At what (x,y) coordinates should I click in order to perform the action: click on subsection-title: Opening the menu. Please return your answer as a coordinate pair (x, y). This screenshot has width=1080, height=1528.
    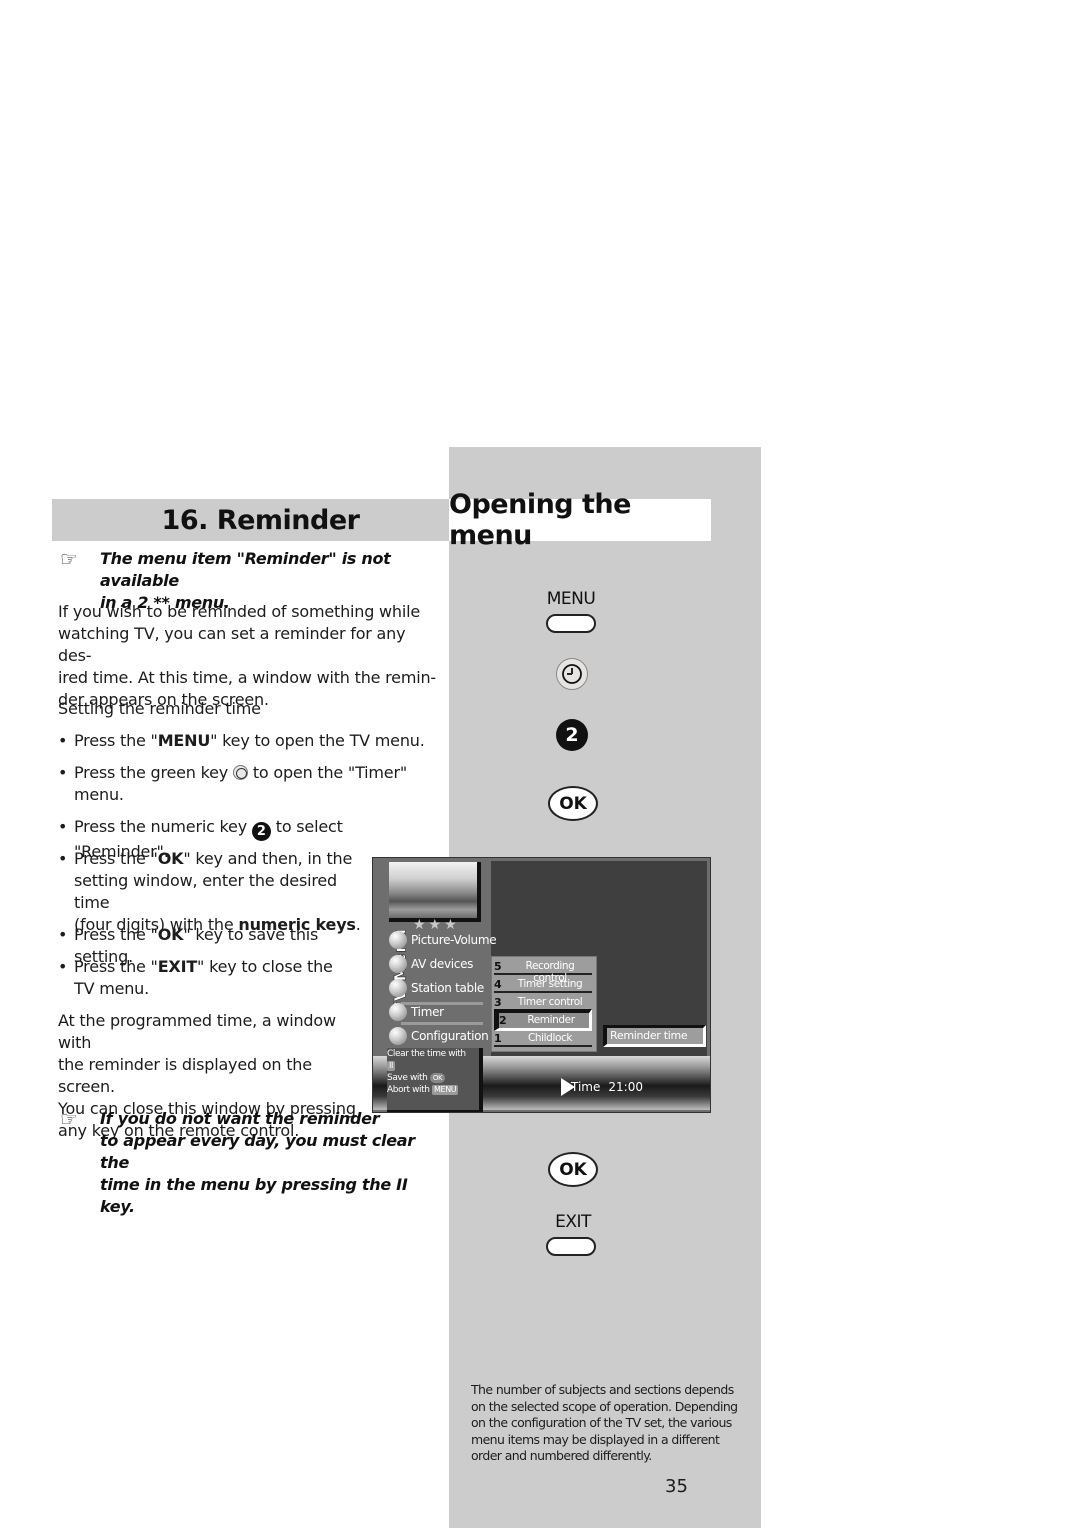
    Looking at the image, I should click on (540, 520).